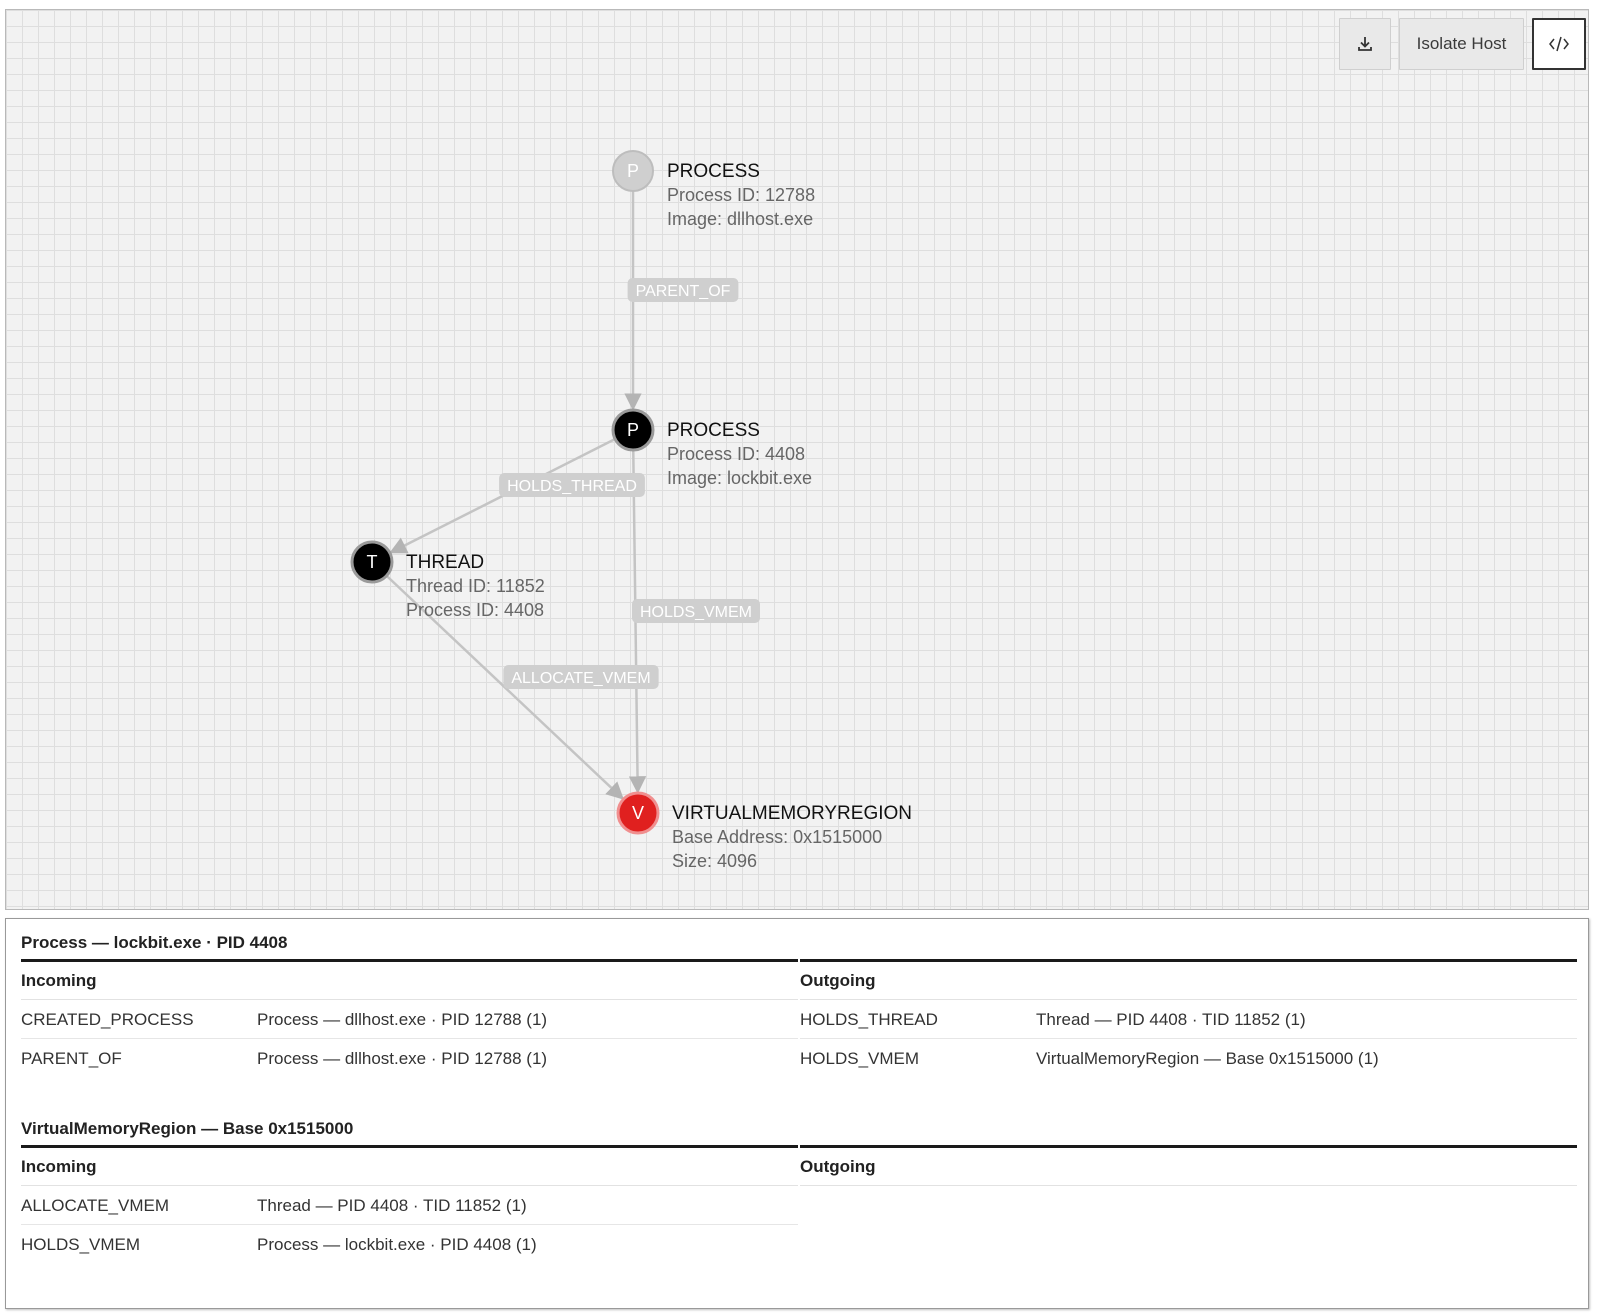  I want to click on relation-type: CREATED_PROCESS, so click(107, 1019).